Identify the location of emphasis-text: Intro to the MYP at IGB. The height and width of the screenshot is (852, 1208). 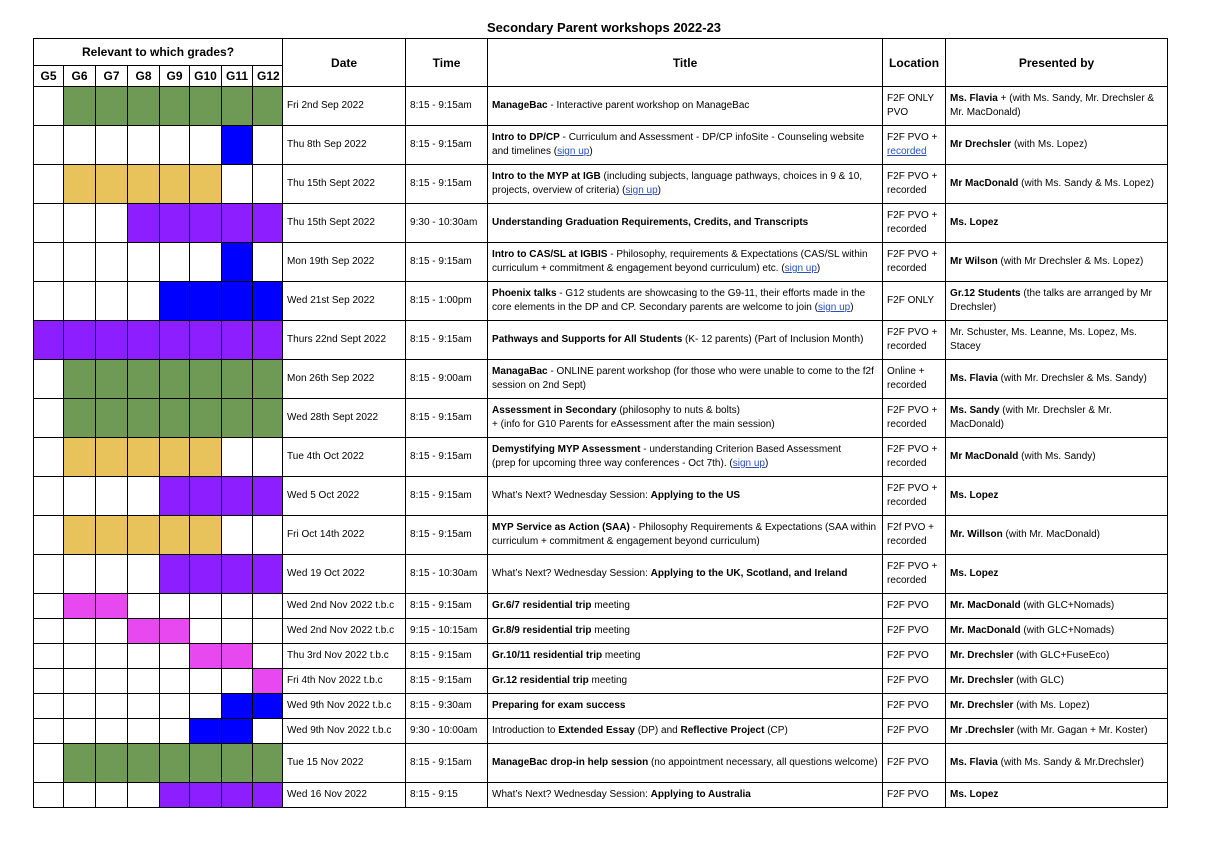
(546, 176).